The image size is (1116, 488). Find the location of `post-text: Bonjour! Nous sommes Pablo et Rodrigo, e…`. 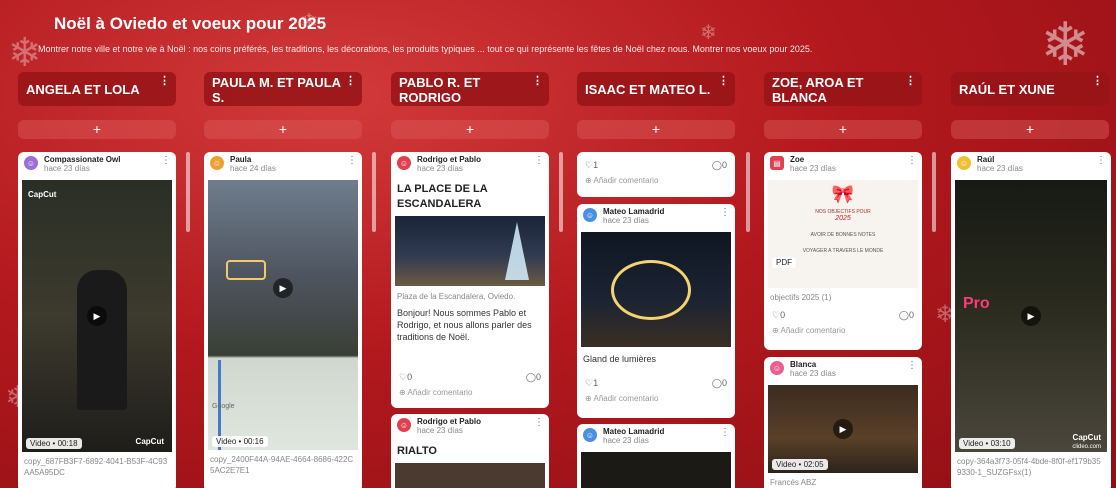

post-text: Bonjour! Nous sommes Pablo et Rodrigo, e… is located at coordinates (464, 325).